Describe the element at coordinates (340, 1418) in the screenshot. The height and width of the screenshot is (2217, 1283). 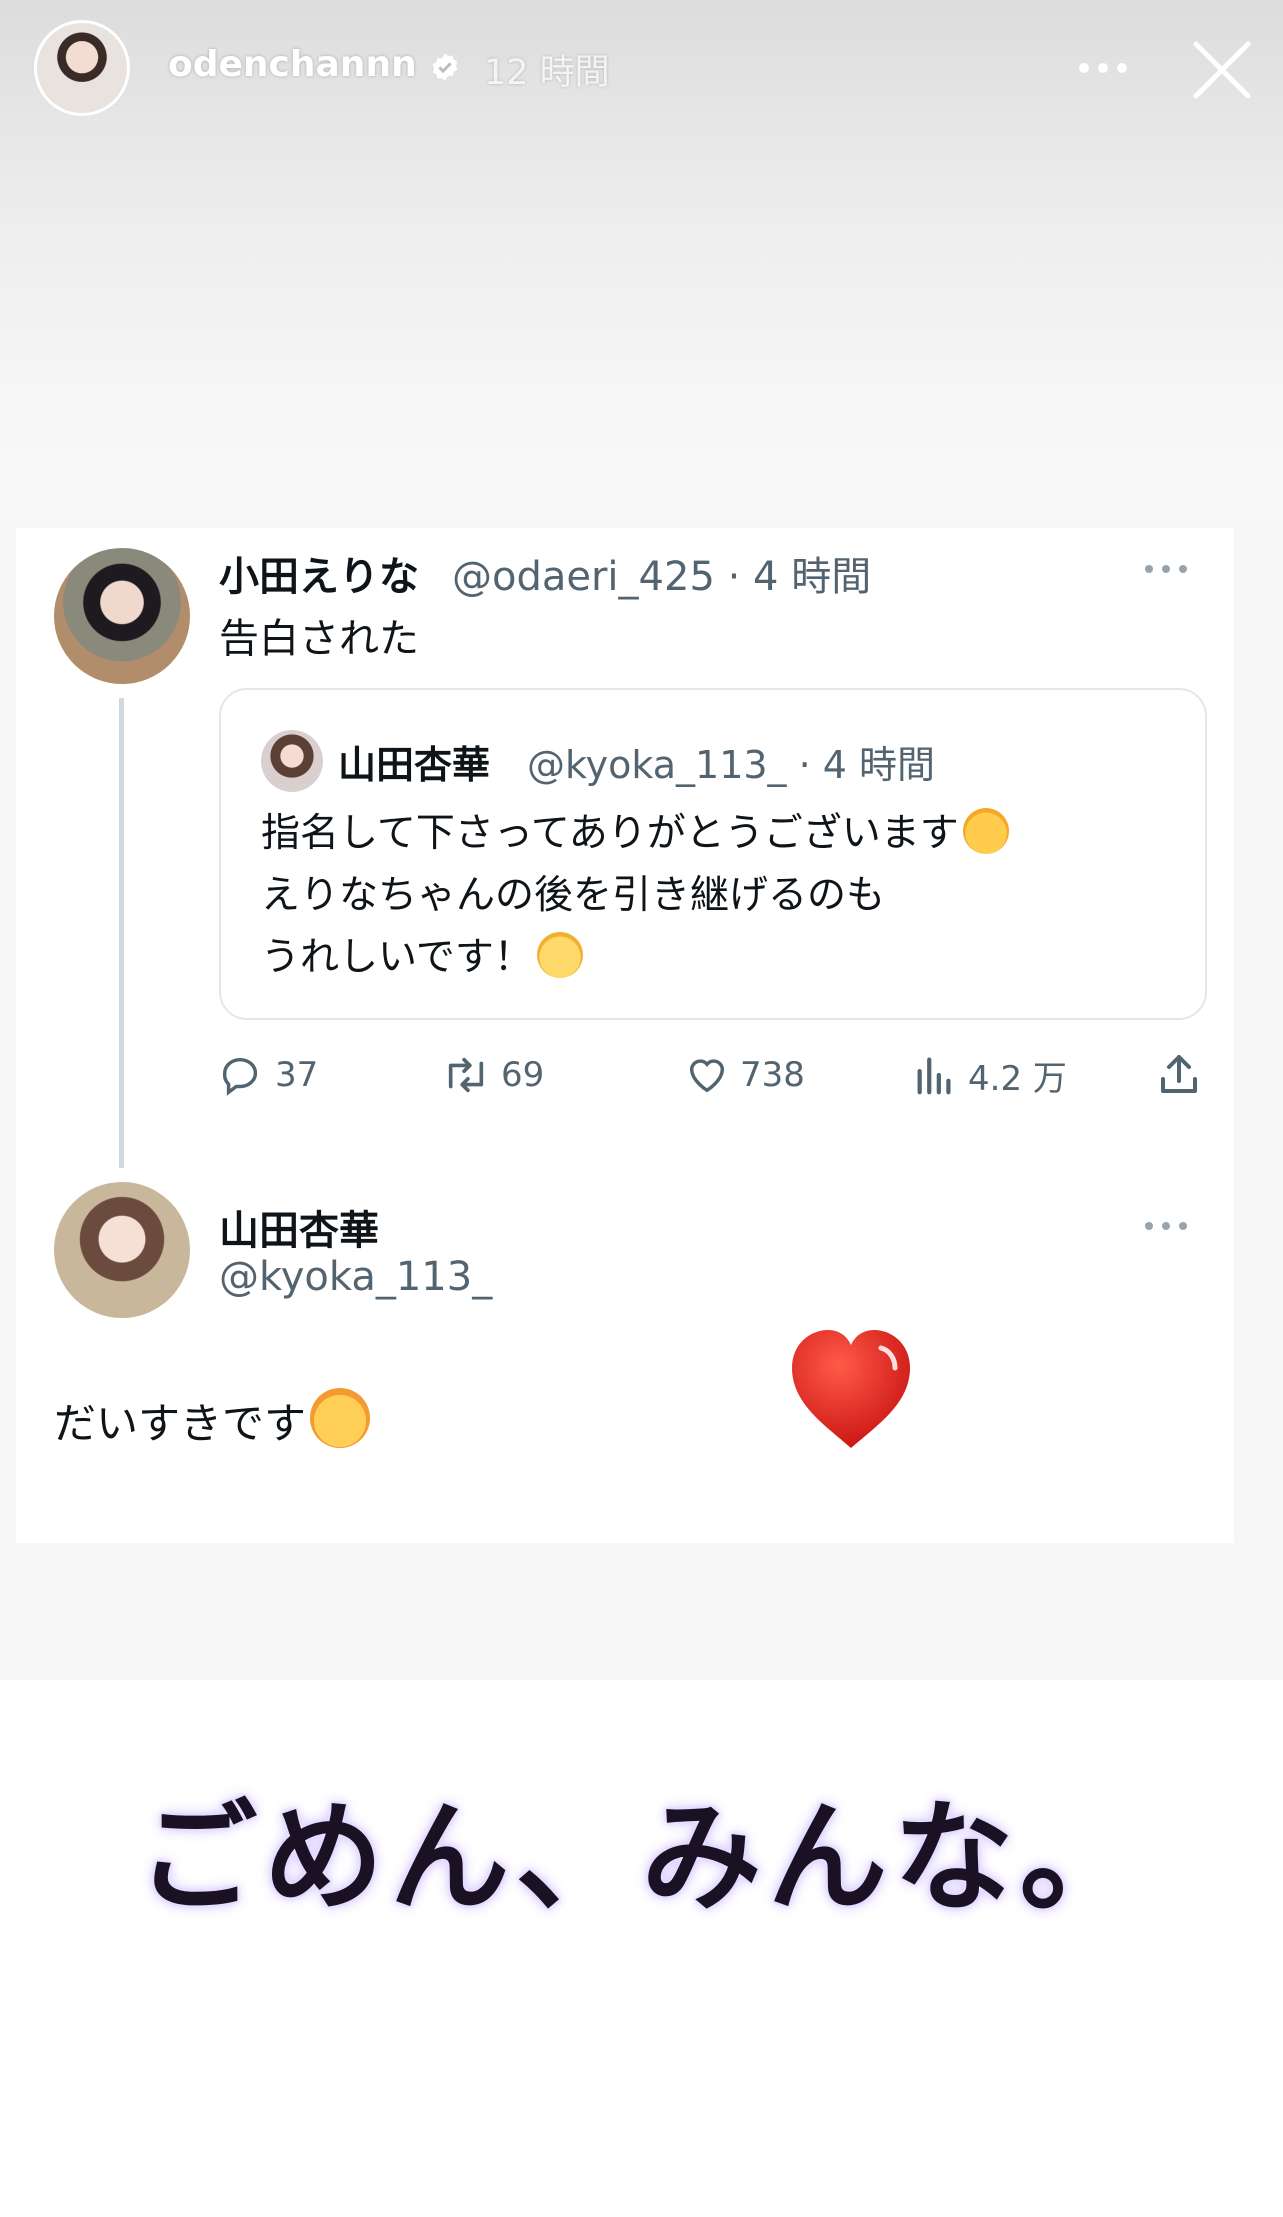
I see `smiling-face-with-hearts-emoji` at that location.